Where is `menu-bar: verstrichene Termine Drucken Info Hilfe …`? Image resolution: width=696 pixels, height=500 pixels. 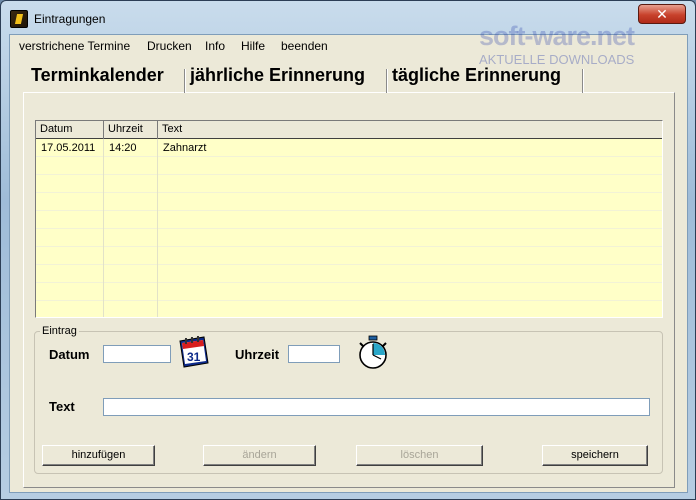
menu-bar: verstrichene Termine Drucken Info Hilfe … is located at coordinates (348, 45).